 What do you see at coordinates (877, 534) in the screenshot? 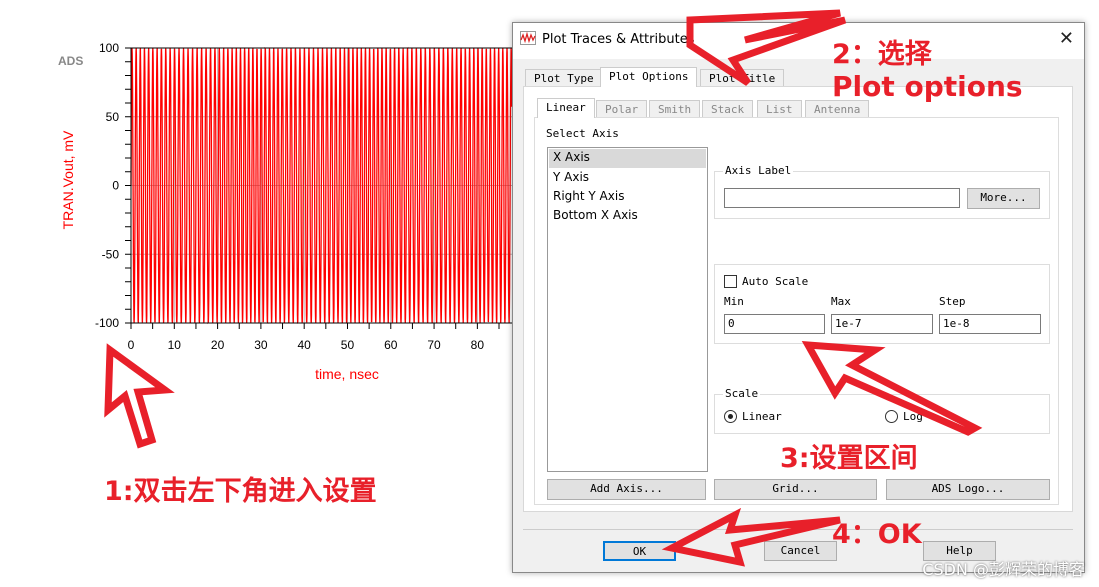
I see `annotation-step4: 4：OK` at bounding box center [877, 534].